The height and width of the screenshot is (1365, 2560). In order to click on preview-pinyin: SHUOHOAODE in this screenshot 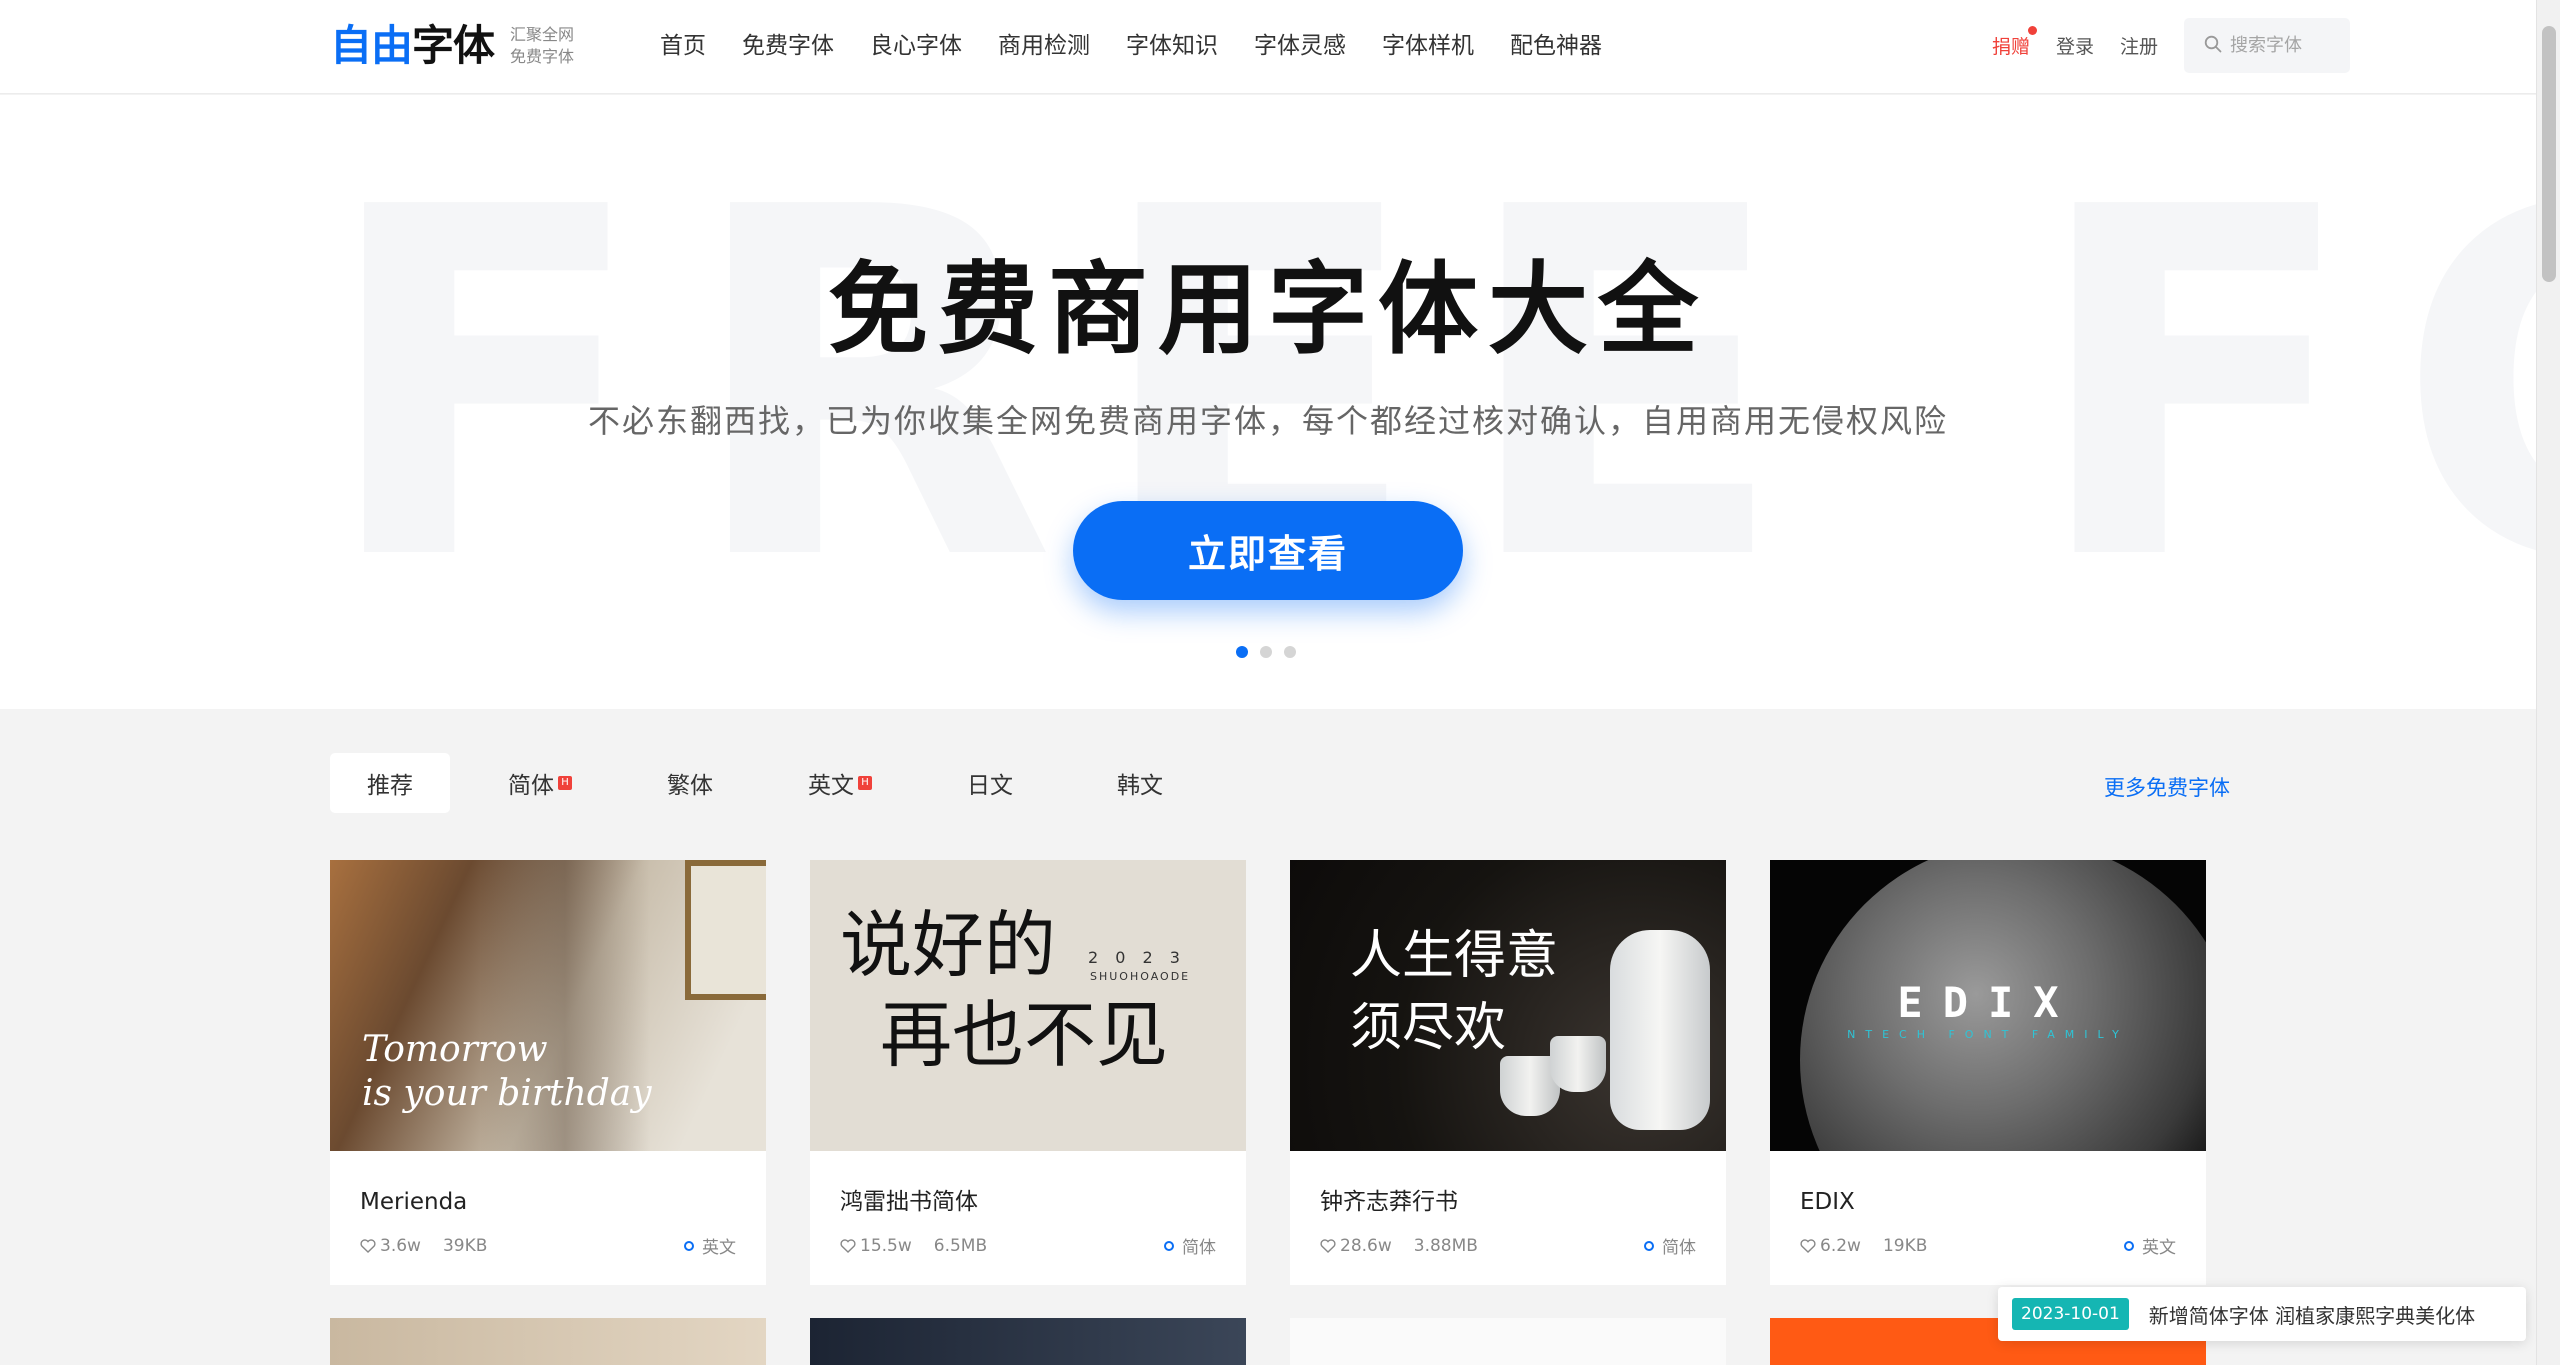, I will do `click(1140, 976)`.